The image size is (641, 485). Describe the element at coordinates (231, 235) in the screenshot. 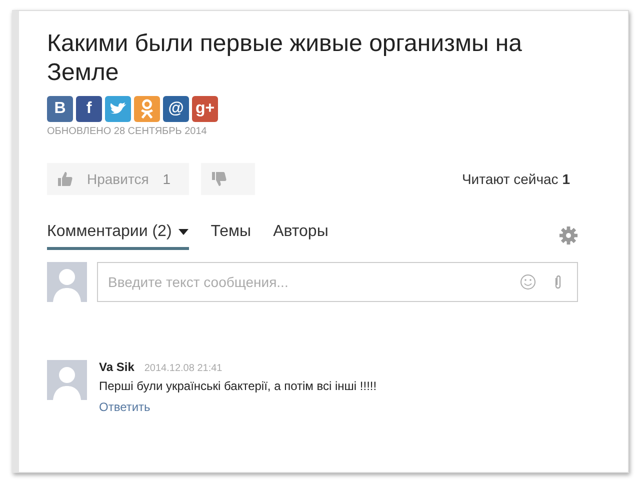

I see `tab: Темы` at that location.